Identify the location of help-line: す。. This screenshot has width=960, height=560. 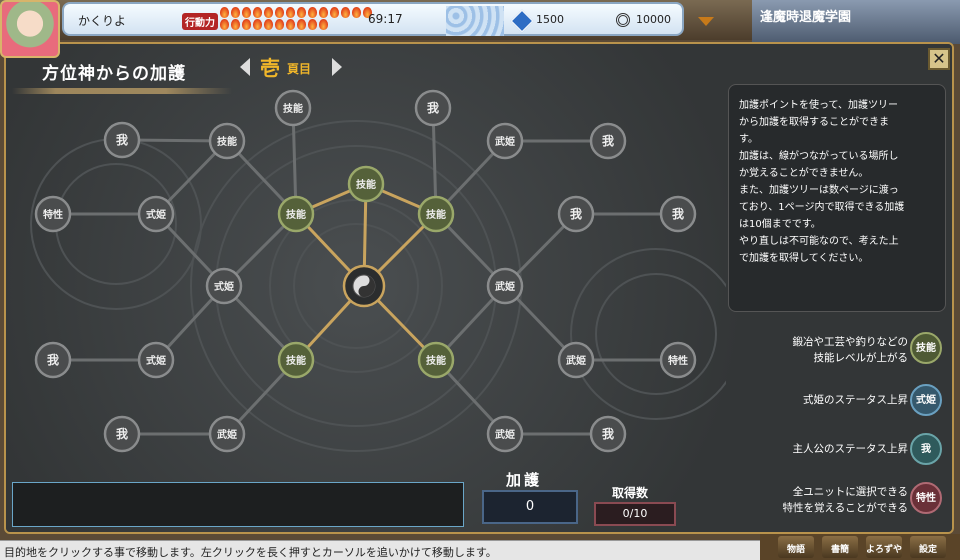
(748, 139).